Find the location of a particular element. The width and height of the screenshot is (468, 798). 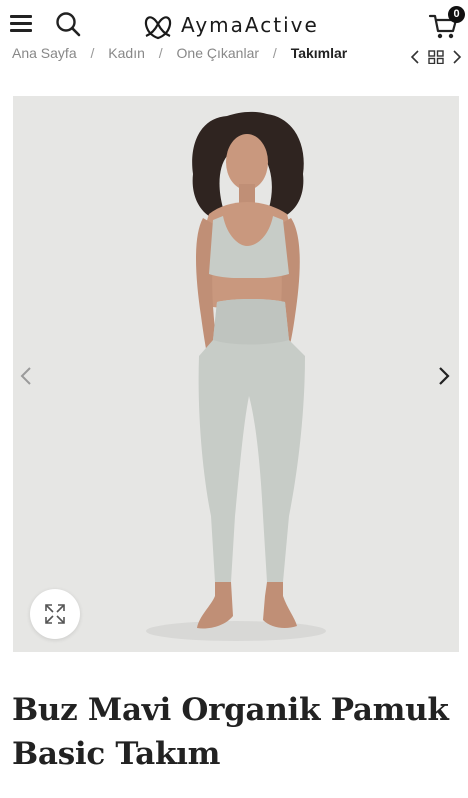

shopping-cart-icon: 0 is located at coordinates (447, 24).